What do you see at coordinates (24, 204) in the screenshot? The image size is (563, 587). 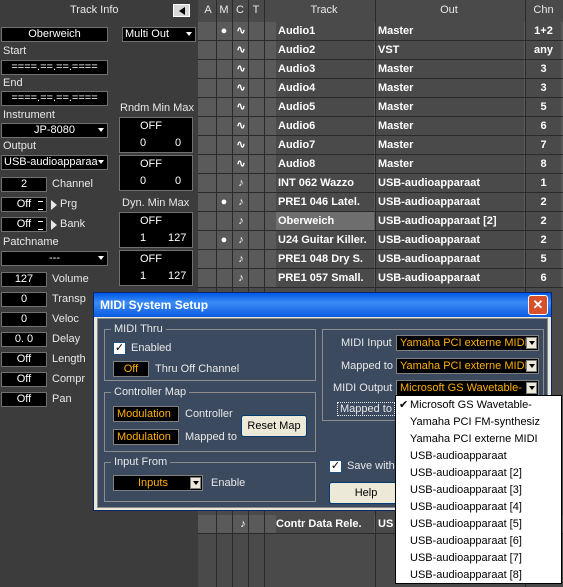 I see `prg-field: Off` at bounding box center [24, 204].